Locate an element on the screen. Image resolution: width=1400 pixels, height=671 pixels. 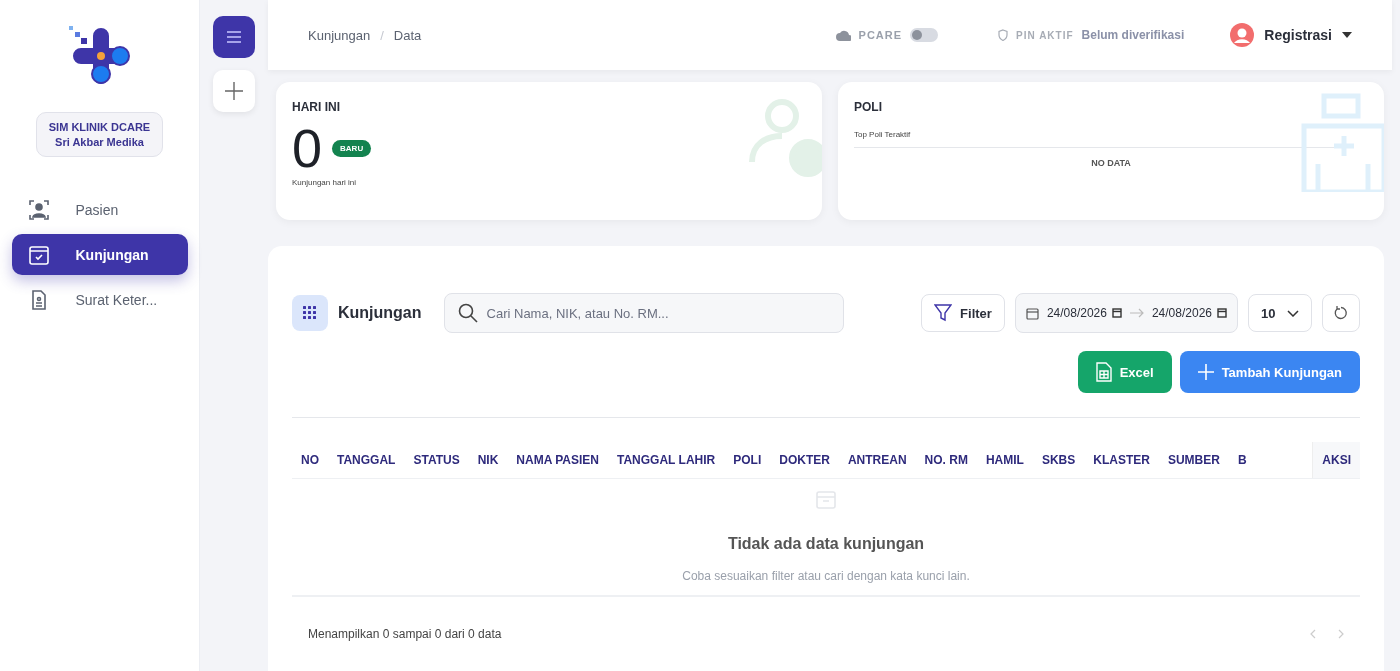
column-header: NO. RM is located at coordinates (946, 460).